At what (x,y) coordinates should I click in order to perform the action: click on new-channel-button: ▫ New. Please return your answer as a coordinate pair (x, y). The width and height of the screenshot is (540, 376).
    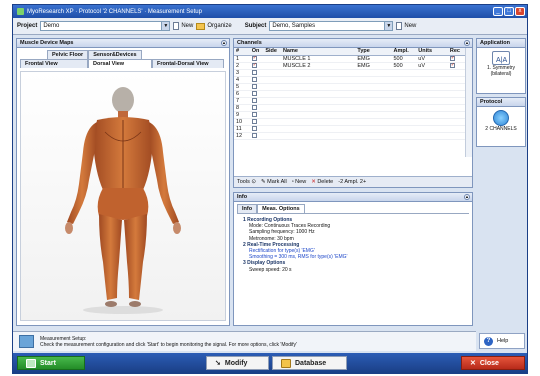
    Looking at the image, I should click on (299, 182).